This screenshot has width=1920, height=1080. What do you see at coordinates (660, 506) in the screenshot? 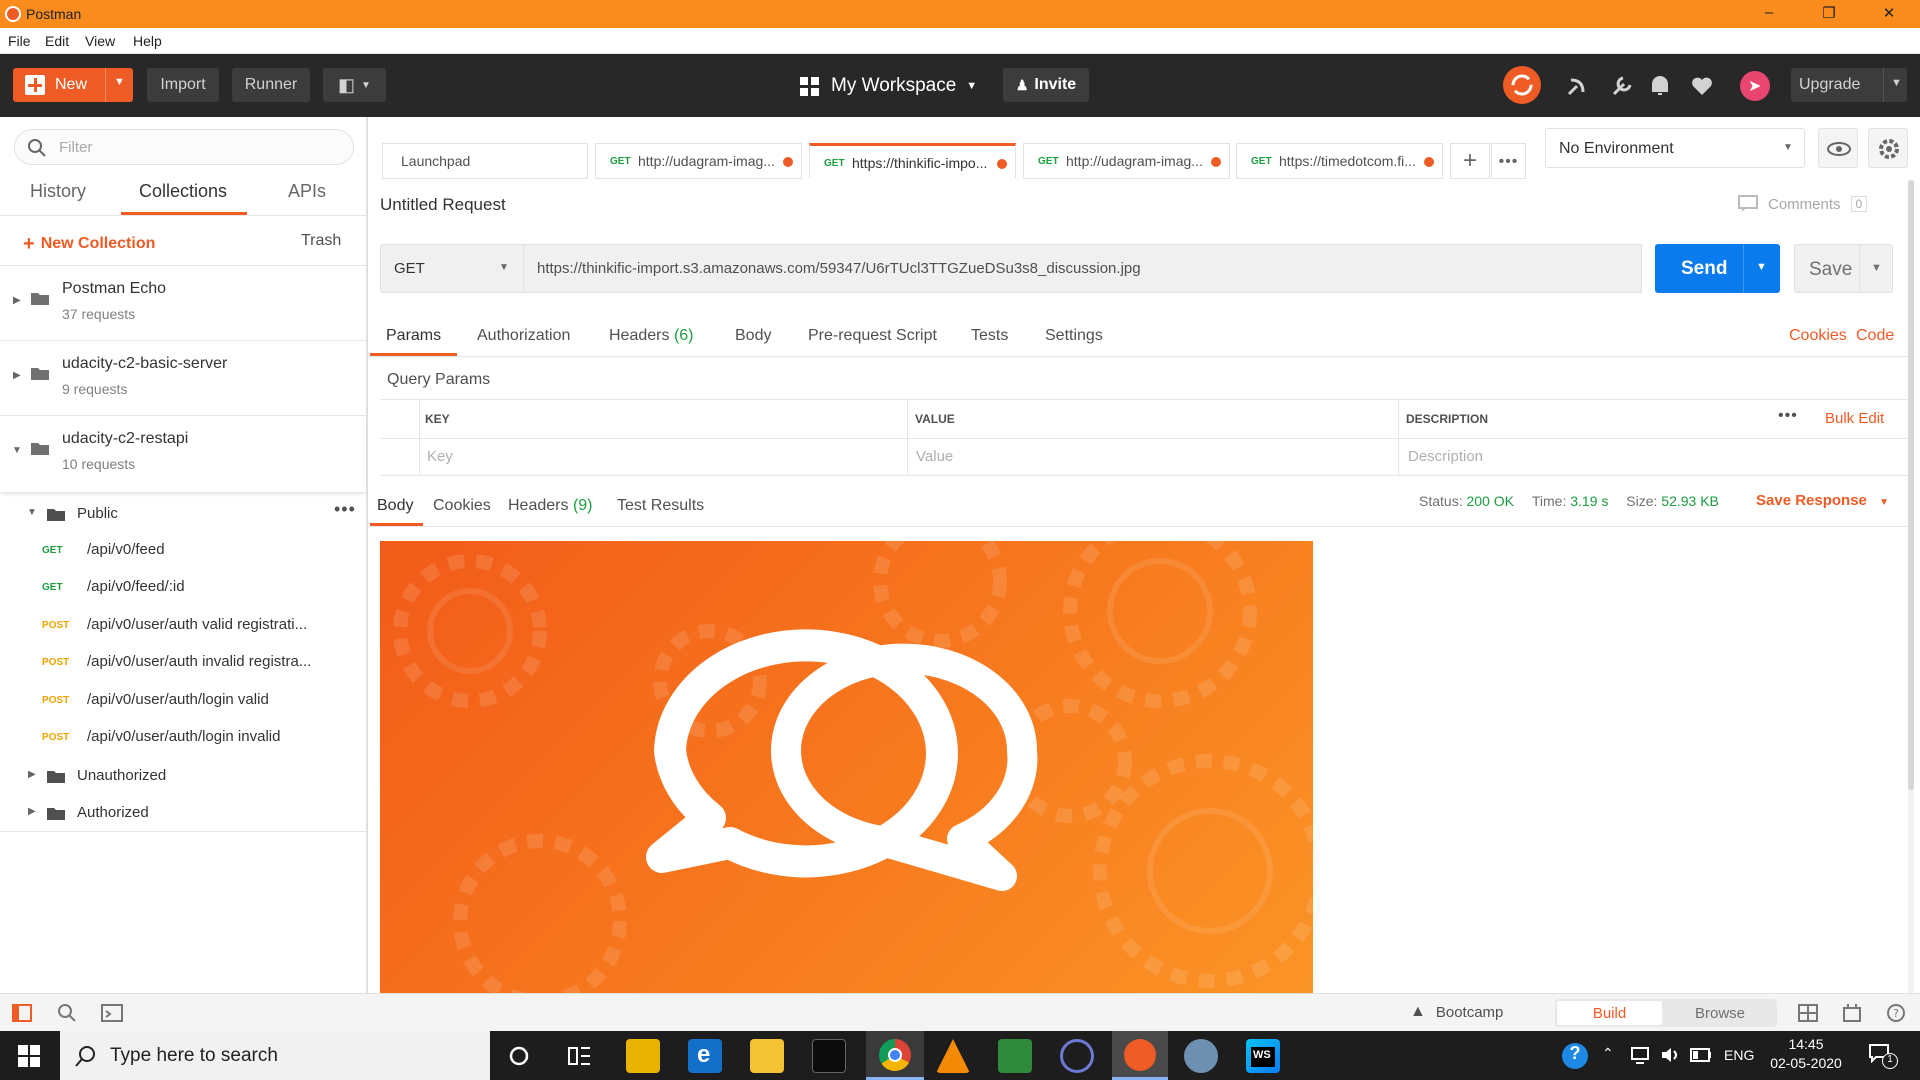
I see `response-tab-test-results: Test Results` at bounding box center [660, 506].